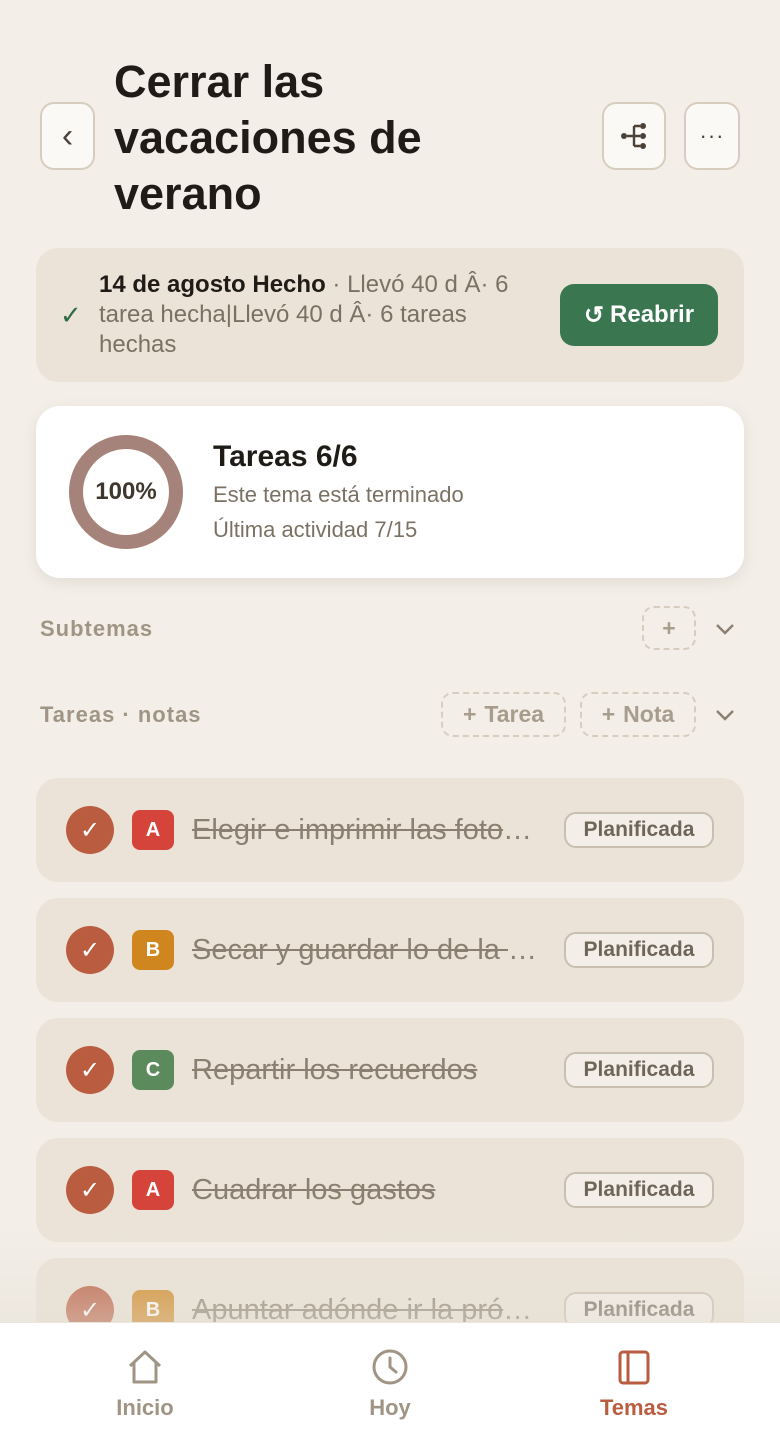  What do you see at coordinates (652, 314) in the screenshot?
I see `reopen-label: Reabrir` at bounding box center [652, 314].